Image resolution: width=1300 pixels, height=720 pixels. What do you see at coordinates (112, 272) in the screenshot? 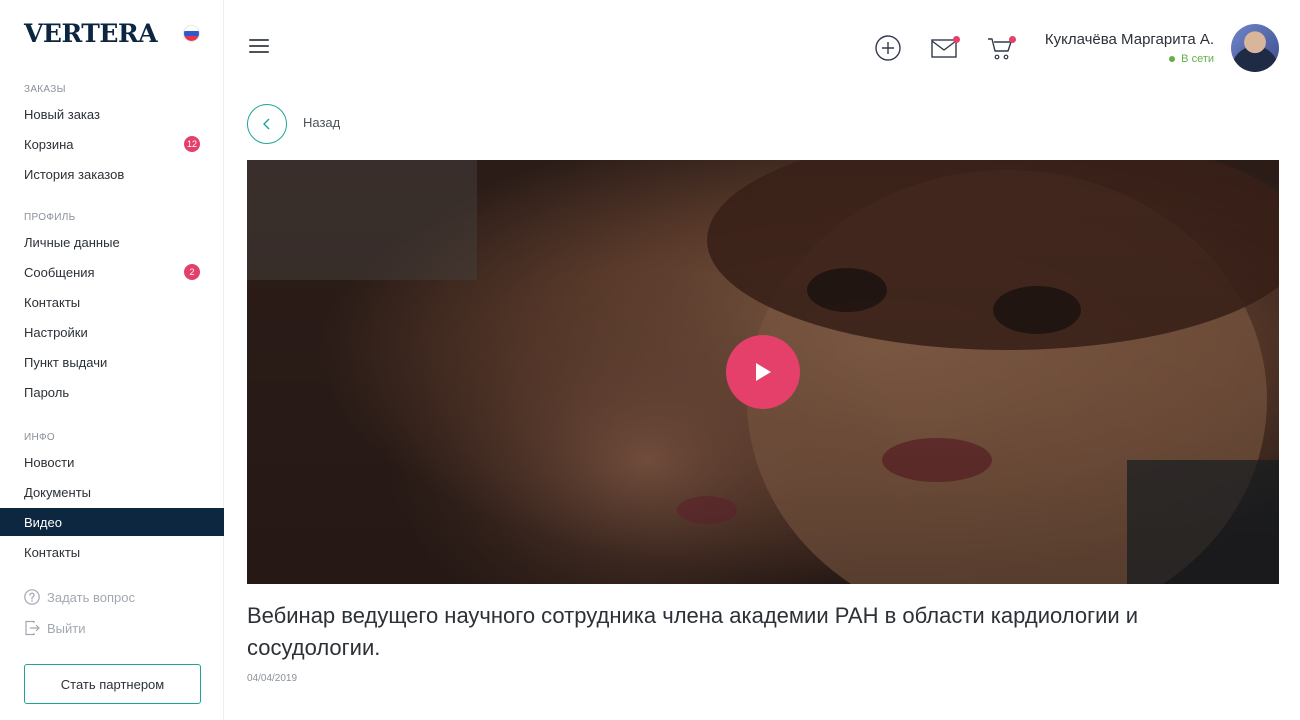
I see `sidebar-item-messages: Сообщения 2` at bounding box center [112, 272].